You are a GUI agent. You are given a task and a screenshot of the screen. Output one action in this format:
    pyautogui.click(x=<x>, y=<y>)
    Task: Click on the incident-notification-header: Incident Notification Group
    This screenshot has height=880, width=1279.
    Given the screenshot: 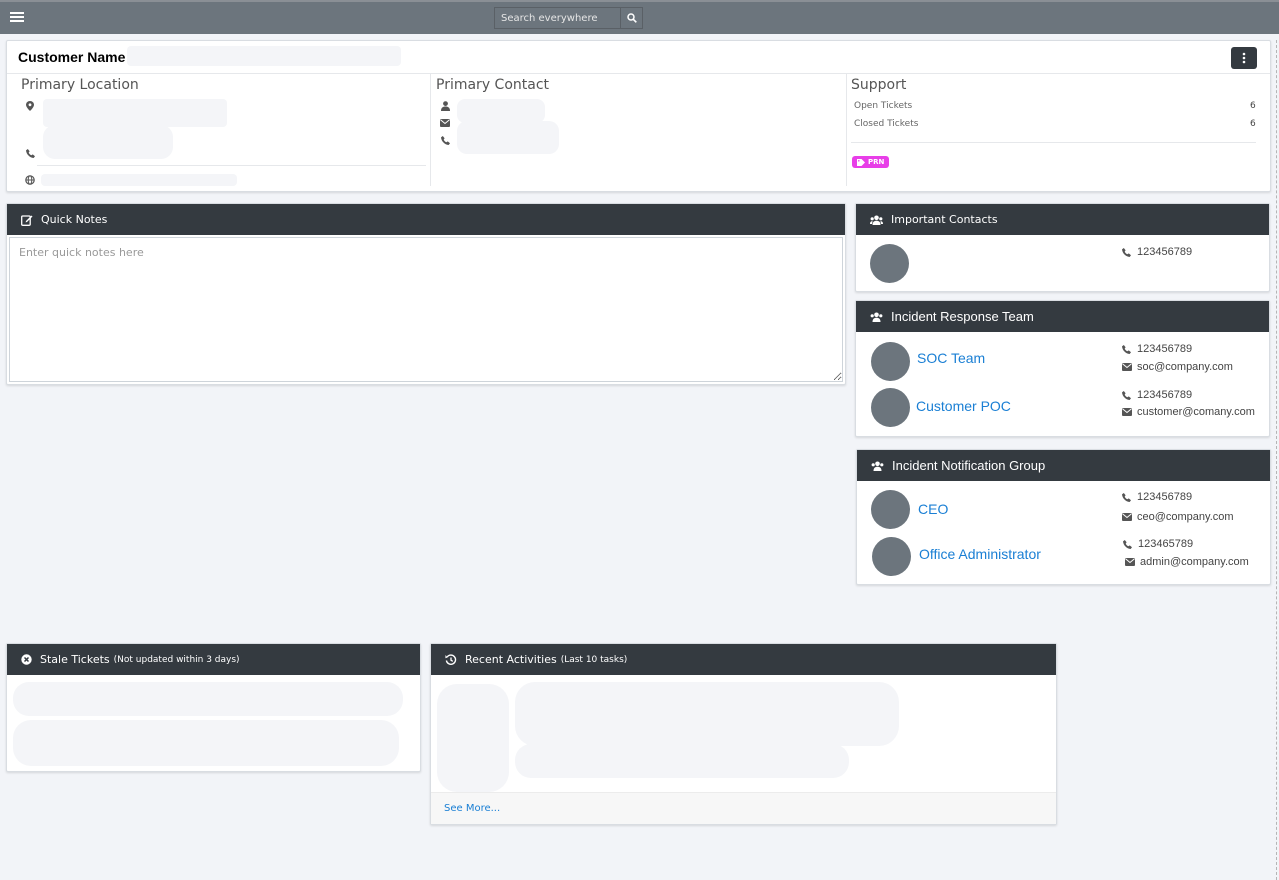 What is the action you would take?
    pyautogui.click(x=1063, y=465)
    